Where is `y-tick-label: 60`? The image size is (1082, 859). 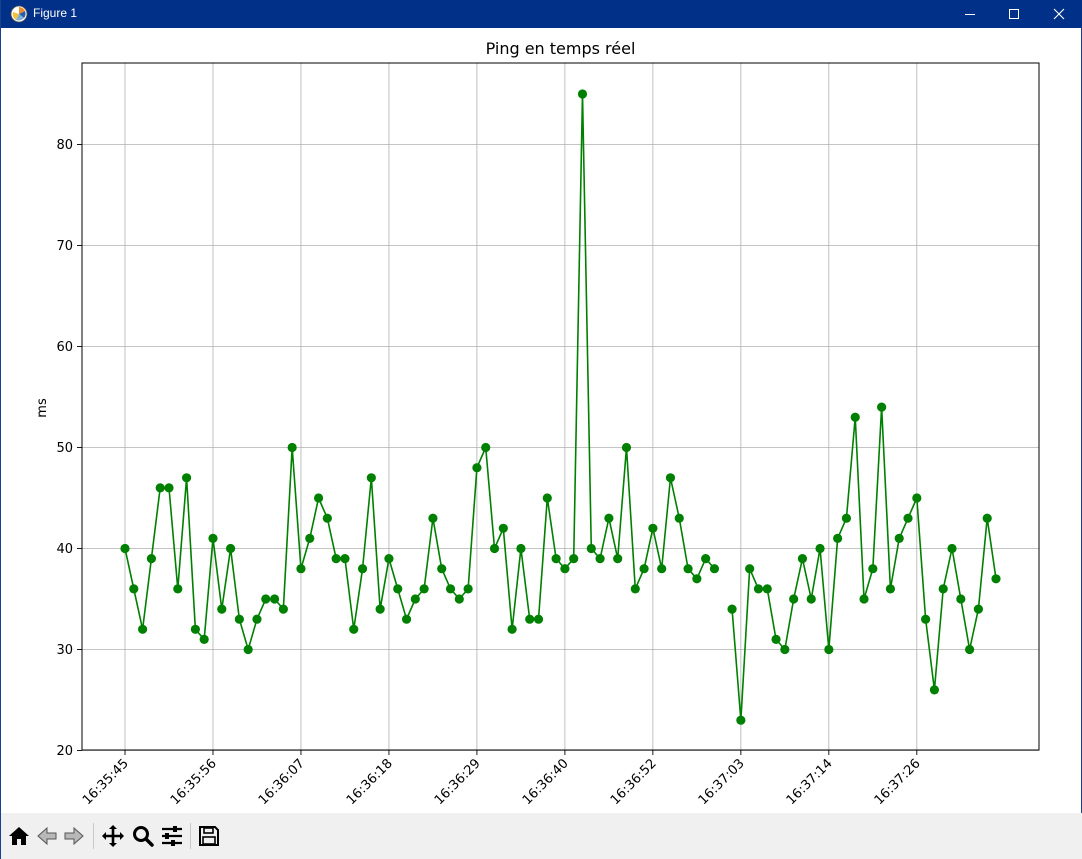
y-tick-label: 60 is located at coordinates (64, 347).